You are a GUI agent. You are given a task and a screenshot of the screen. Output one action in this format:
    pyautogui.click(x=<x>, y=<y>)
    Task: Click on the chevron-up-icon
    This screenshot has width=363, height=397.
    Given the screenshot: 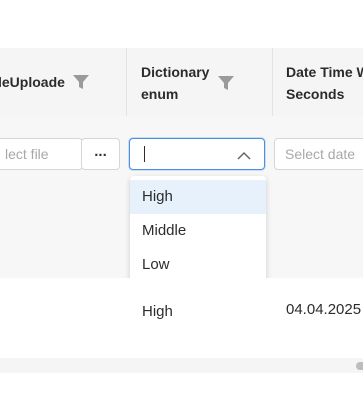 What is the action you would take?
    pyautogui.click(x=244, y=156)
    